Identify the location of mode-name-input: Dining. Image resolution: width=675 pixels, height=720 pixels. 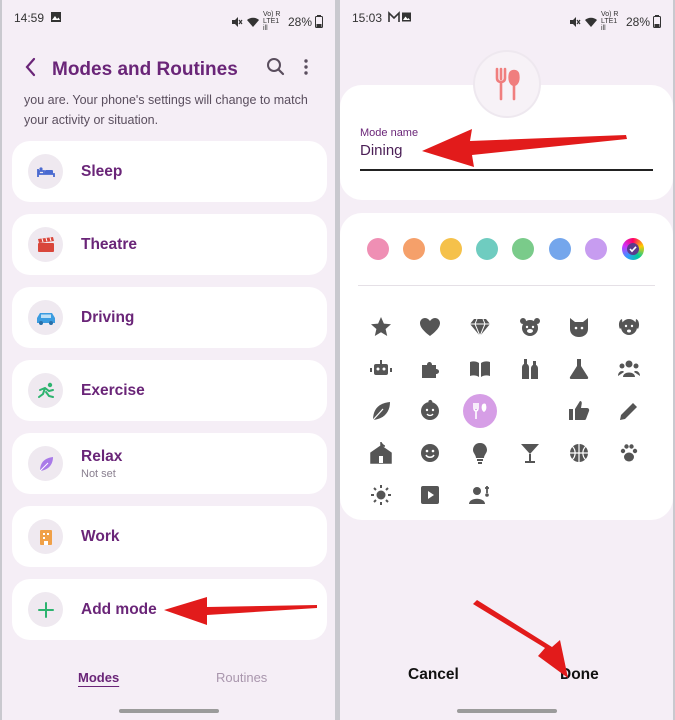
(381, 150).